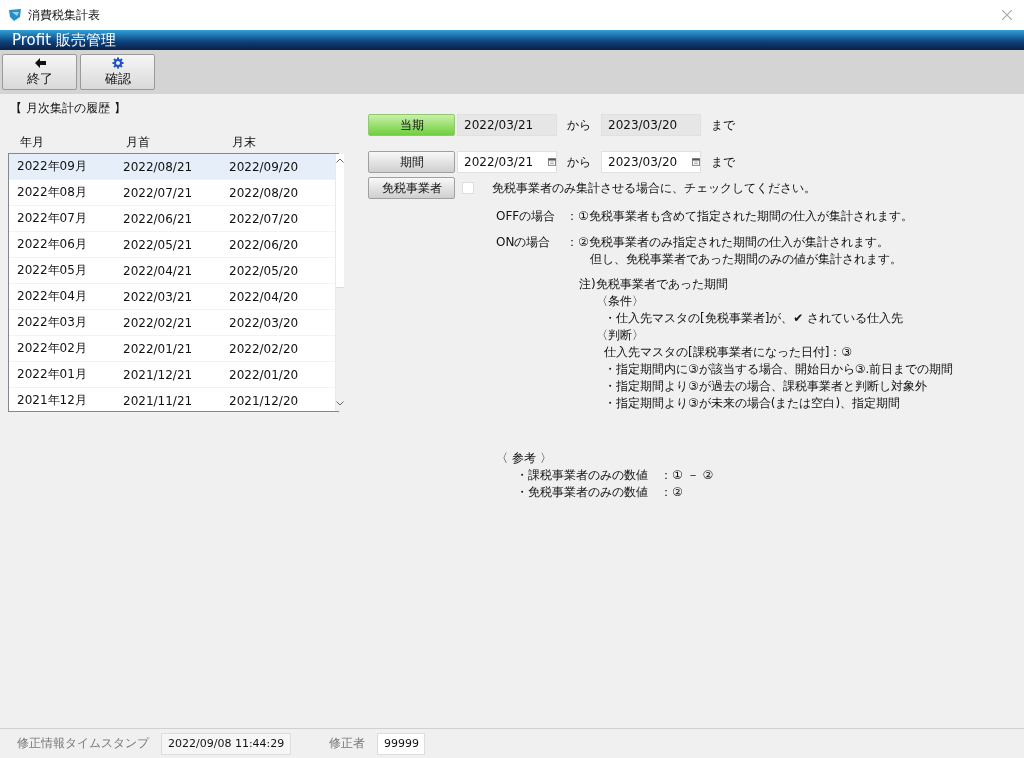 The image size is (1024, 758). What do you see at coordinates (52, 192) in the screenshot?
I see `month-cell-text: 2022年08月` at bounding box center [52, 192].